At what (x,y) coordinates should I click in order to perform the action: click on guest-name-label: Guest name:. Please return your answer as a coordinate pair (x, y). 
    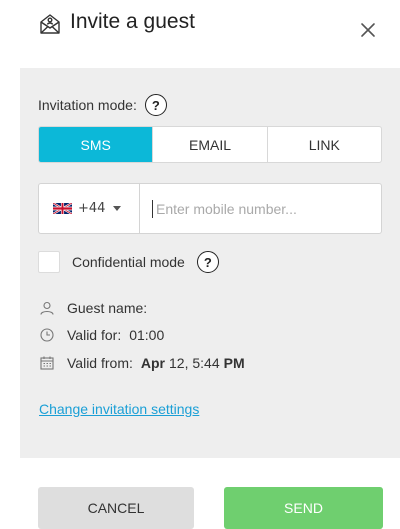
    Looking at the image, I should click on (107, 308).